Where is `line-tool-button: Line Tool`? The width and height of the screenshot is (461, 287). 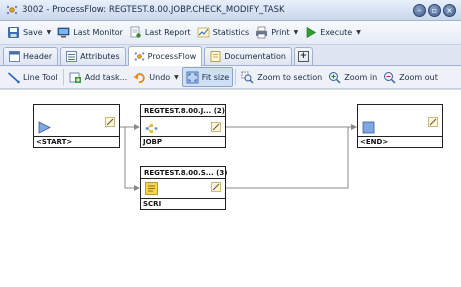 line-tool-button: Line Tool is located at coordinates (32, 77).